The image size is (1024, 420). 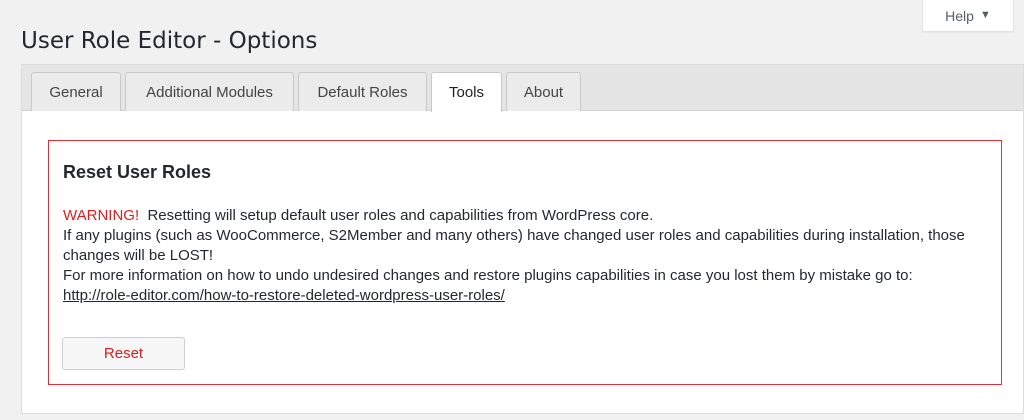 I want to click on help-tab-button: Help ▼, so click(x=968, y=16).